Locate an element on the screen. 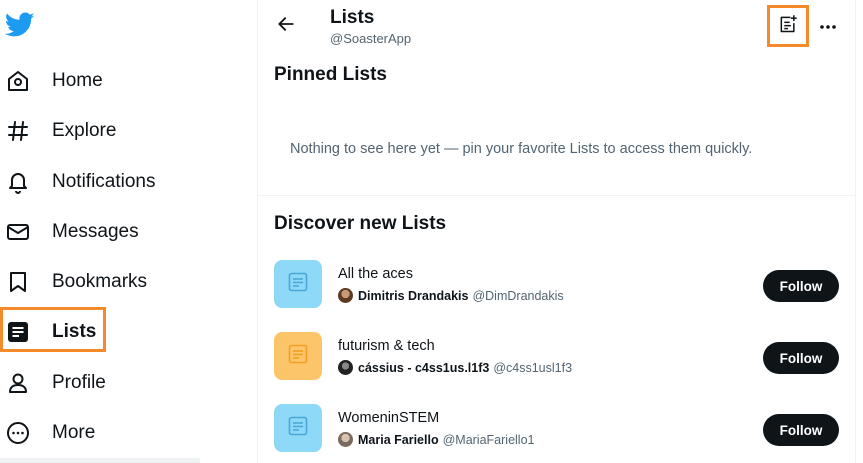  sidebar-item-label: Notifications is located at coordinates (104, 181).